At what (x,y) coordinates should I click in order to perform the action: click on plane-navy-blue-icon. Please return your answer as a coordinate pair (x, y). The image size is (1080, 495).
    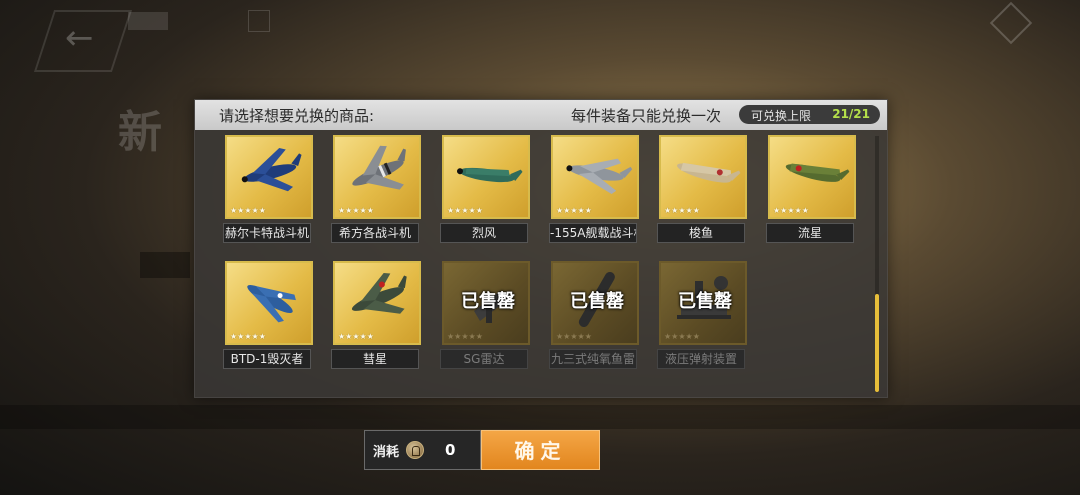
    Looking at the image, I should click on (270, 173).